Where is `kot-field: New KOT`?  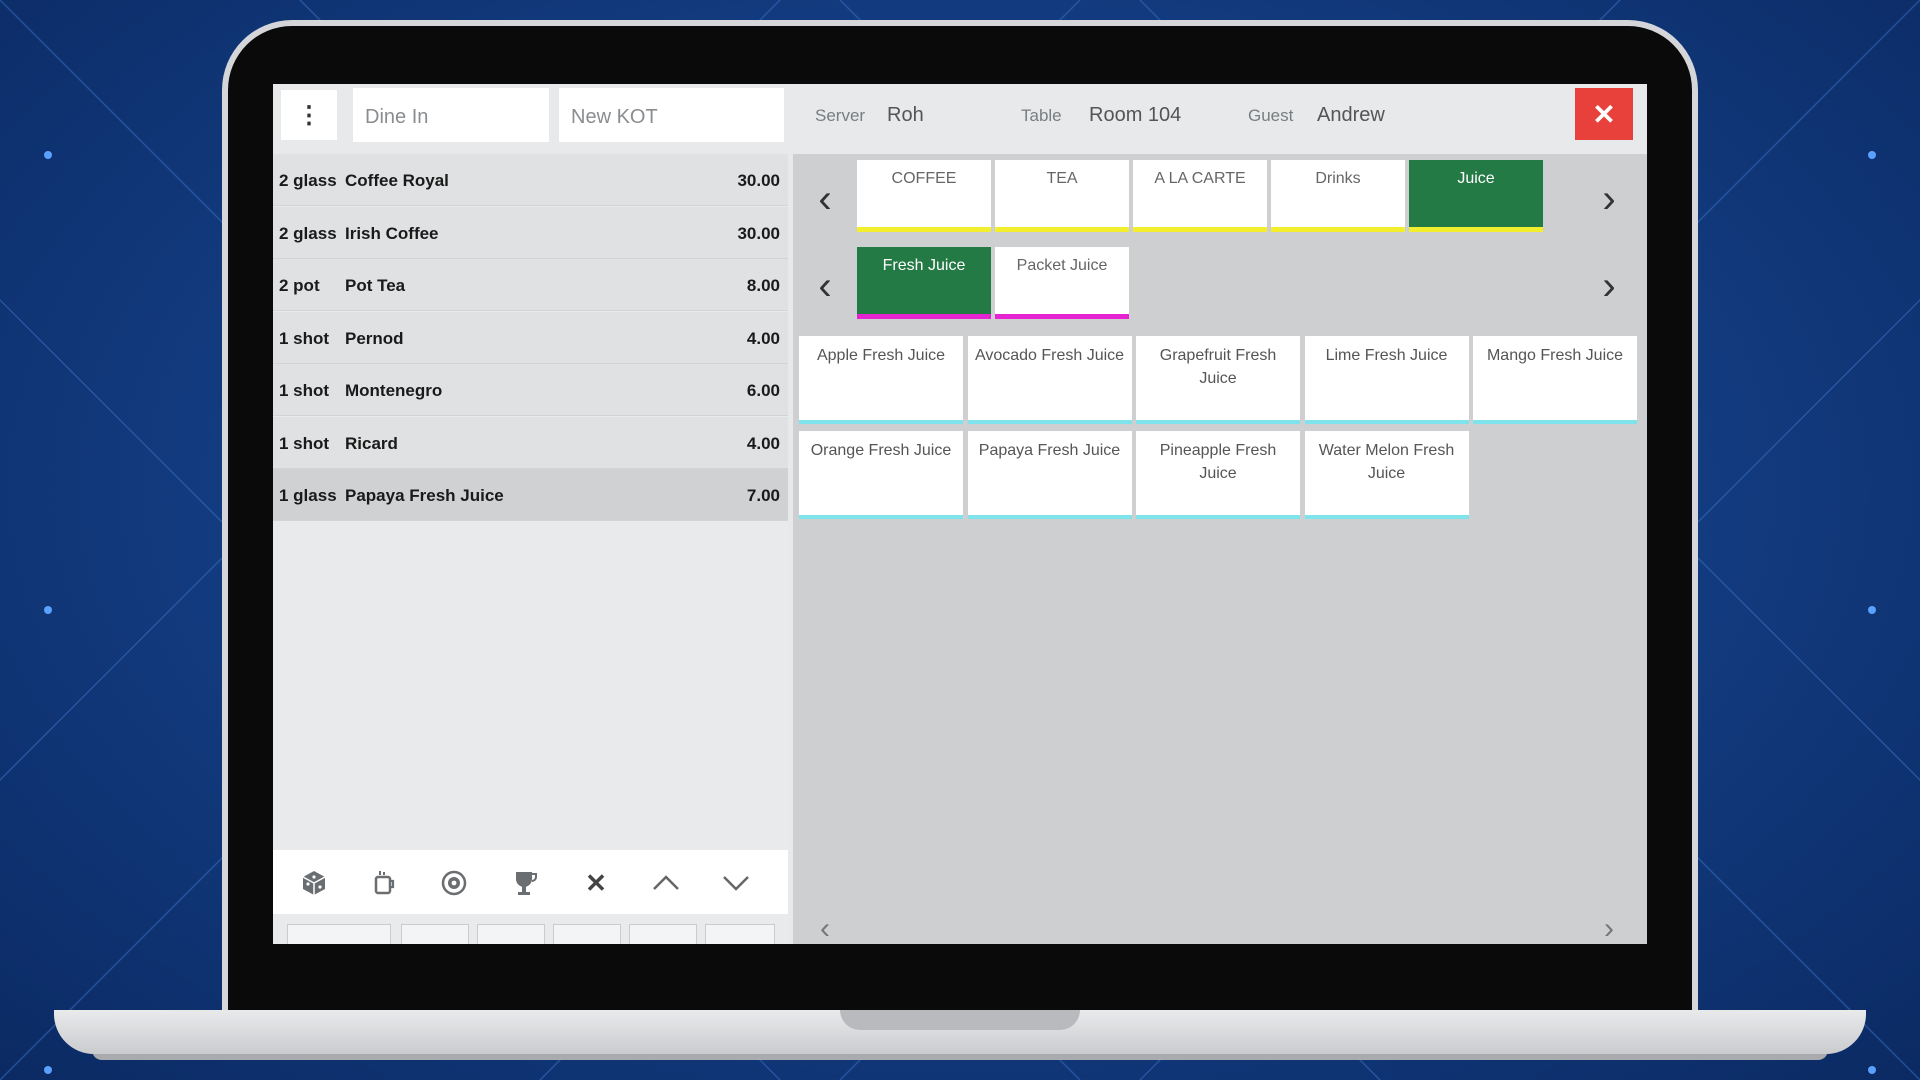
kot-field: New KOT is located at coordinates (671, 115).